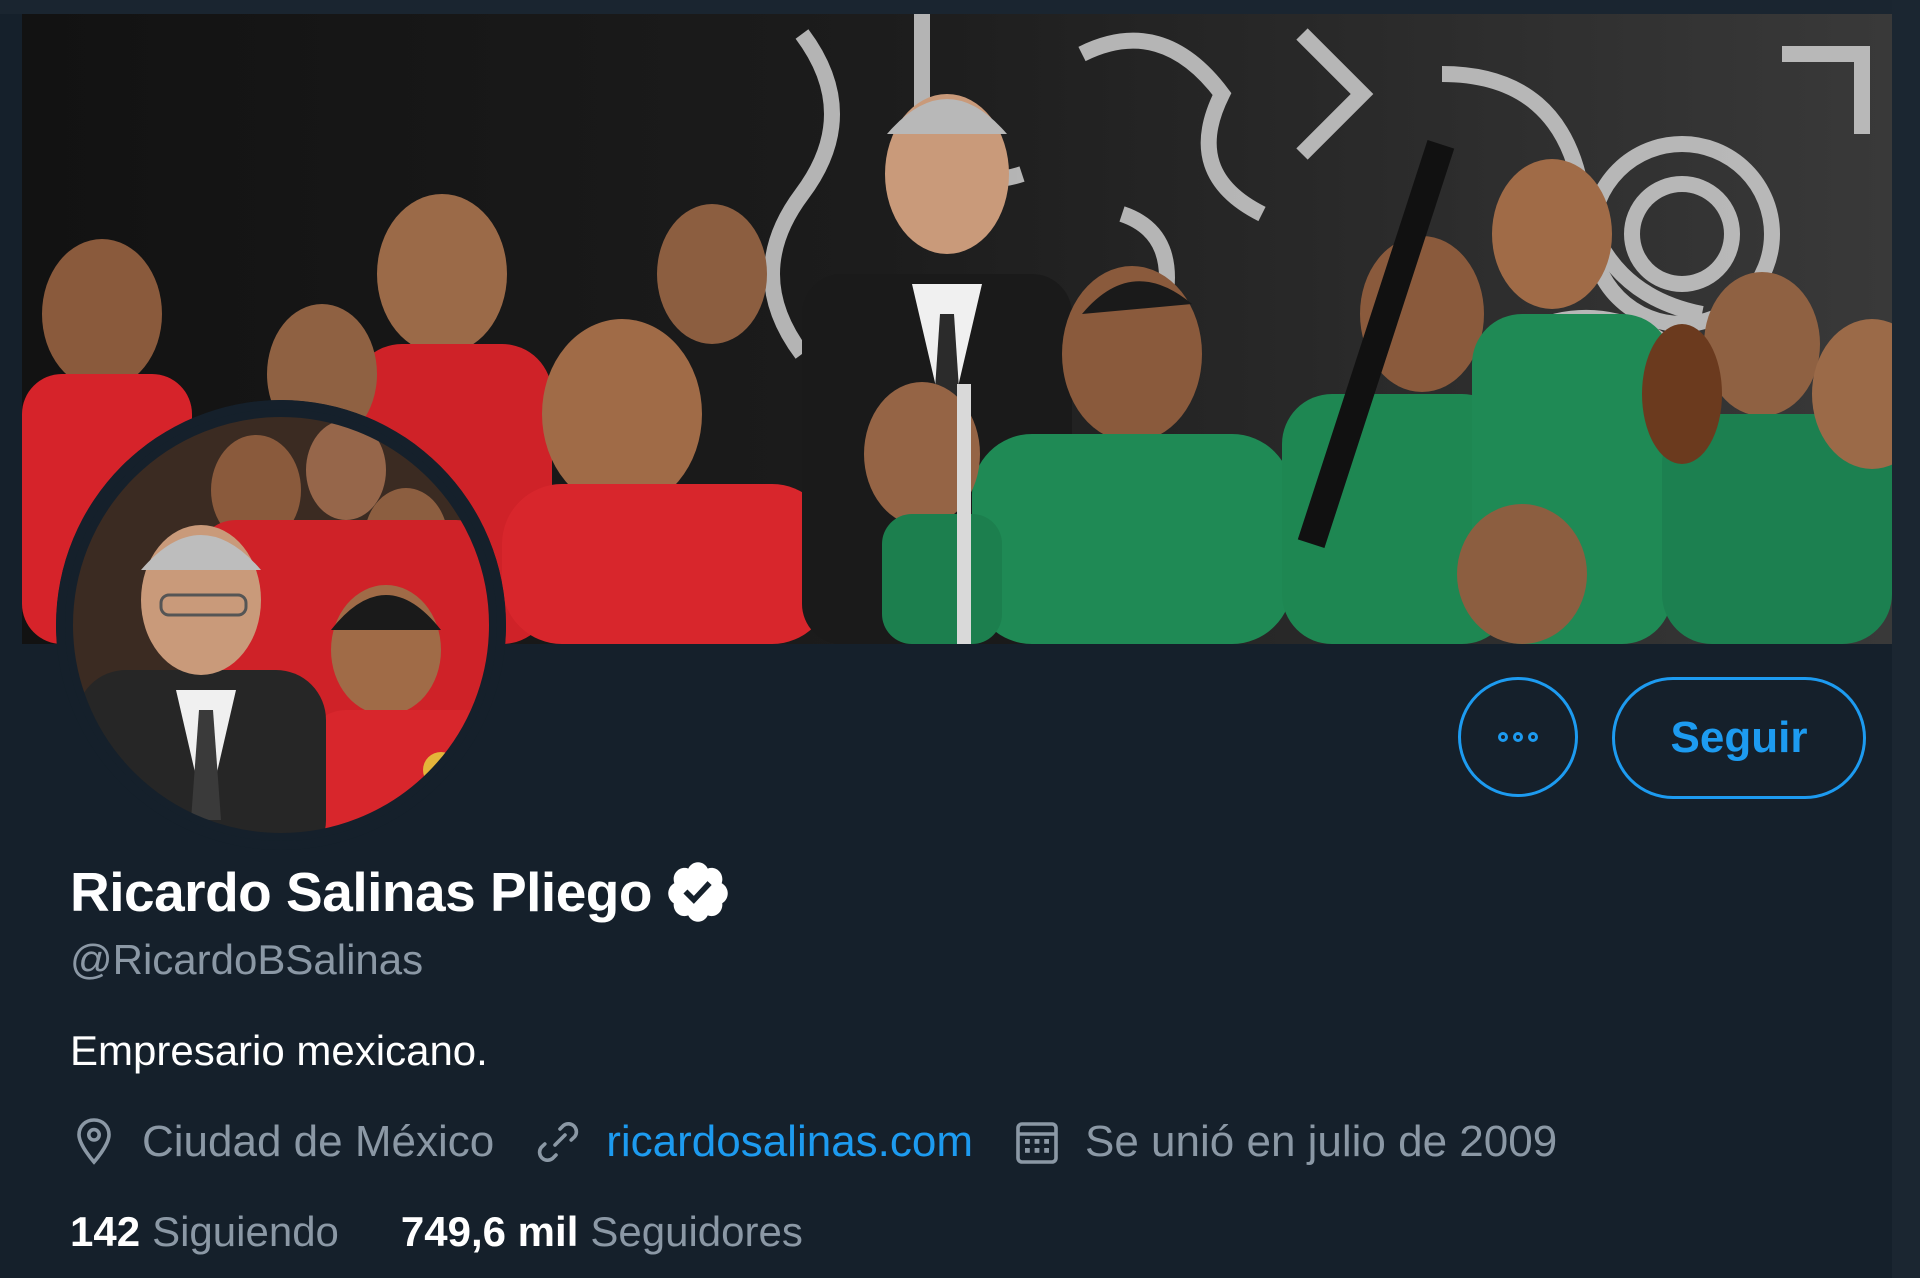  Describe the element at coordinates (247, 959) in the screenshot. I see `profile-handle: @RicardoBSalinas` at that location.